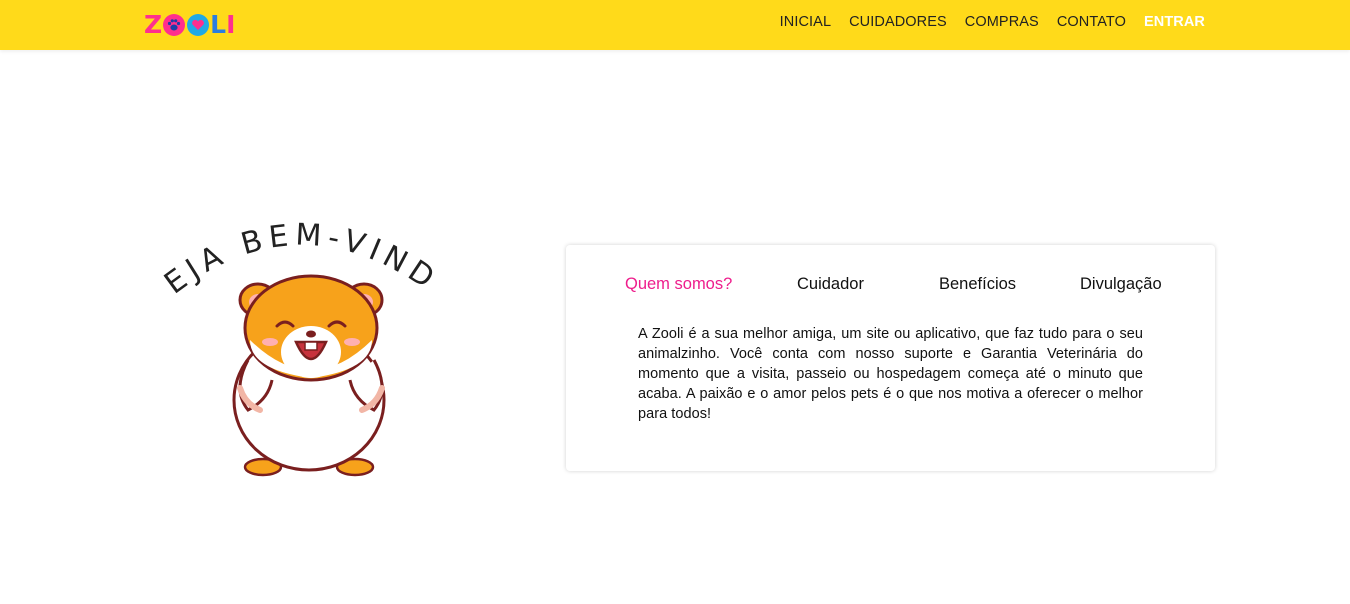 This screenshot has width=1350, height=604. I want to click on nav-cuidadores: CUIDADORES, so click(898, 22).